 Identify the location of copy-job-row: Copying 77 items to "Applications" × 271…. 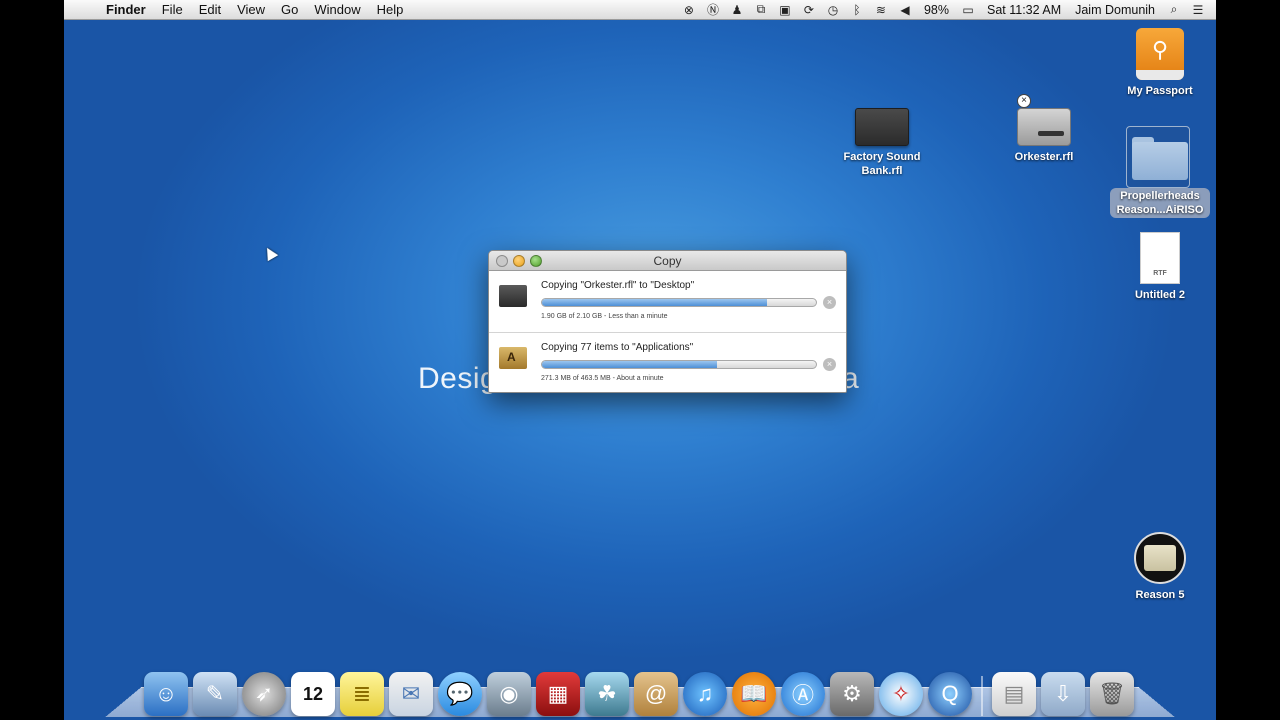
(667, 362).